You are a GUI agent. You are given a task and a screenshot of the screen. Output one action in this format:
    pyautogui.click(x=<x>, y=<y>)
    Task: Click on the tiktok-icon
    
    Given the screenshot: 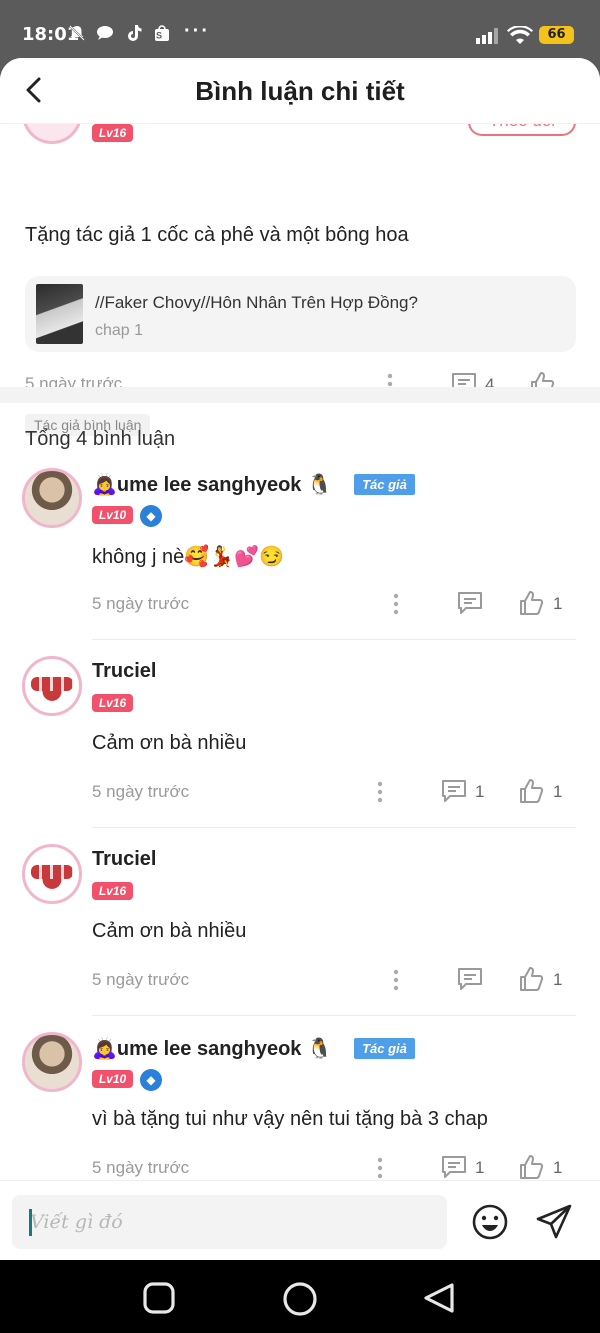 What is the action you would take?
    pyautogui.click(x=134, y=33)
    